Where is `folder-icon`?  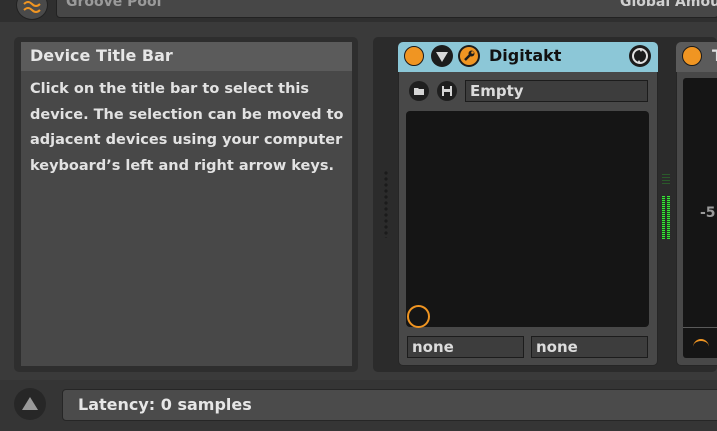 folder-icon is located at coordinates (419, 91).